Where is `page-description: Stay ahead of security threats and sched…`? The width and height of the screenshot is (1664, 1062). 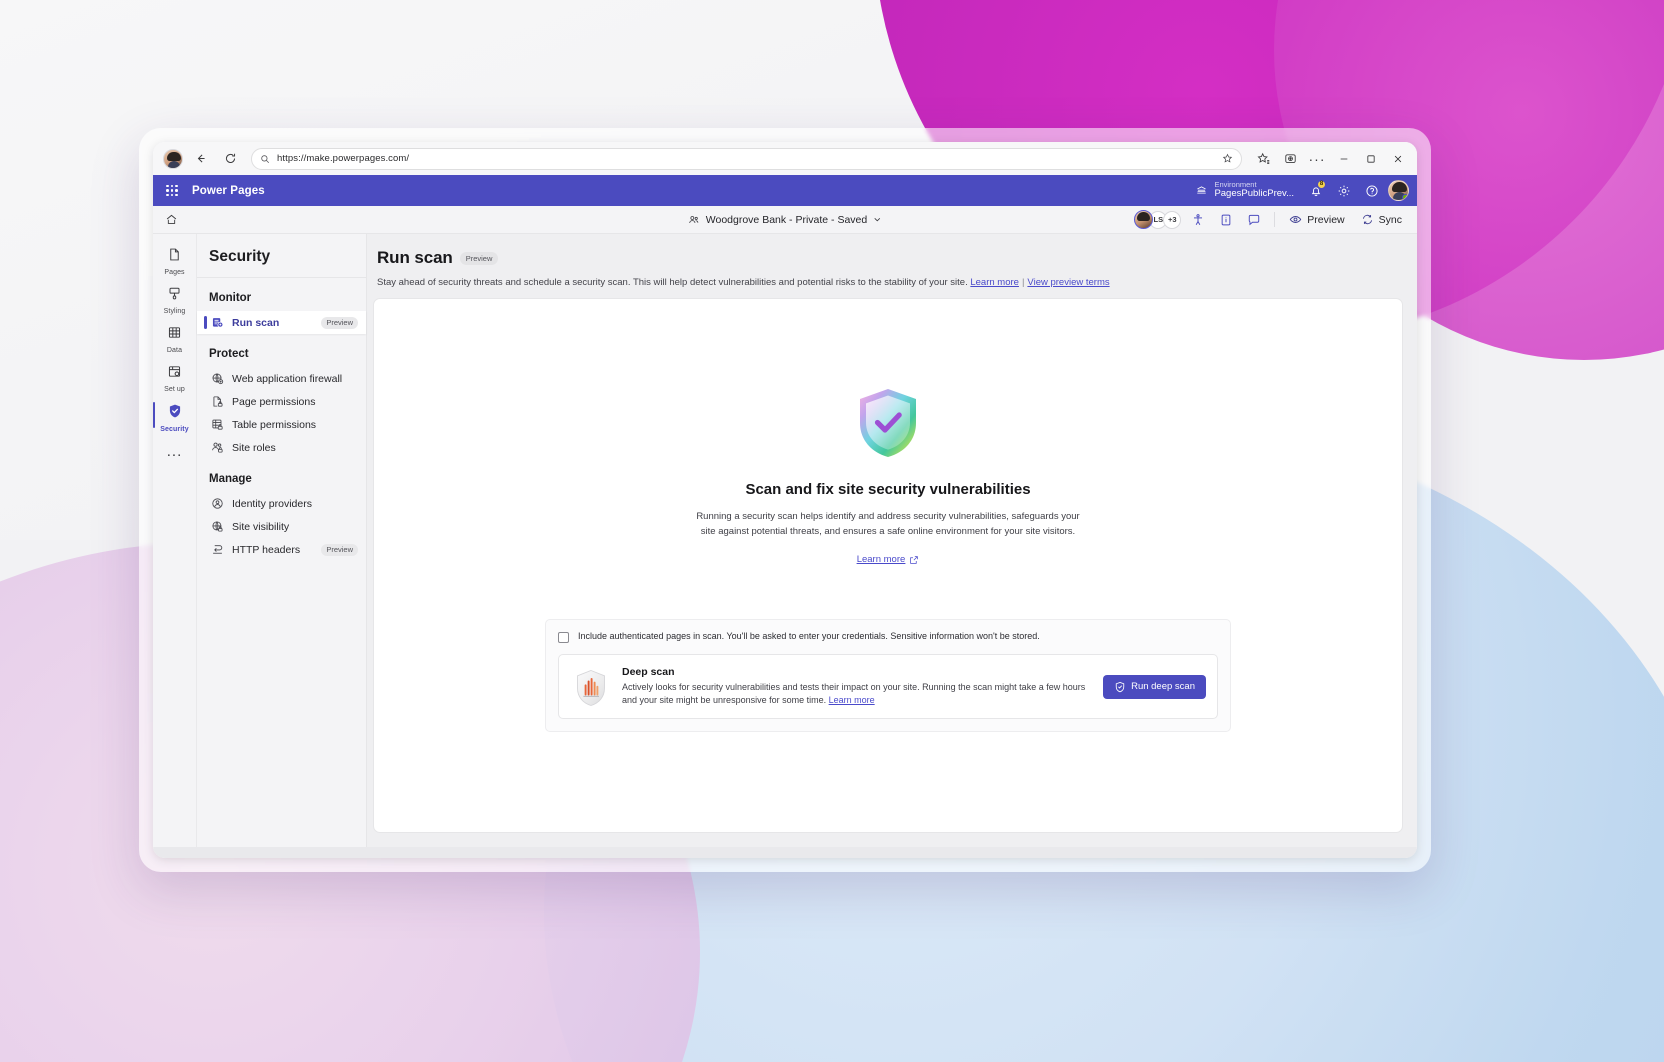 page-description: Stay ahead of security threats and sched… is located at coordinates (743, 282).